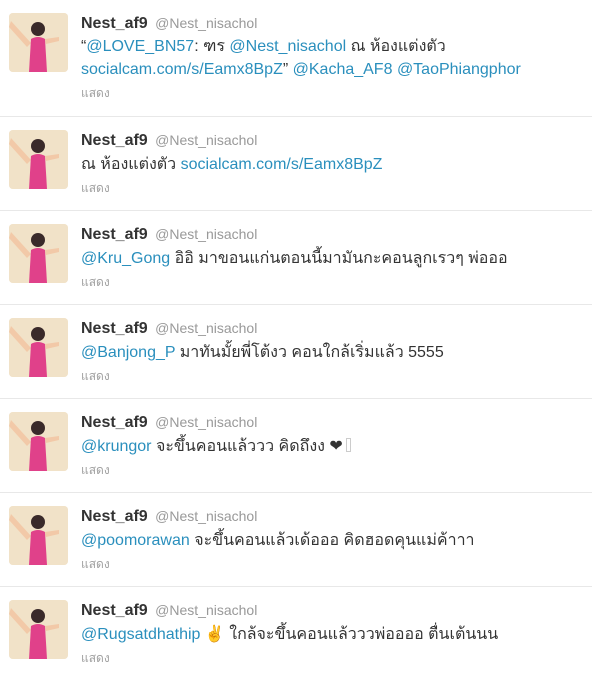 This screenshot has height=683, width=592. Describe the element at coordinates (348, 445) in the screenshot. I see `missing-glyph-icon` at that location.